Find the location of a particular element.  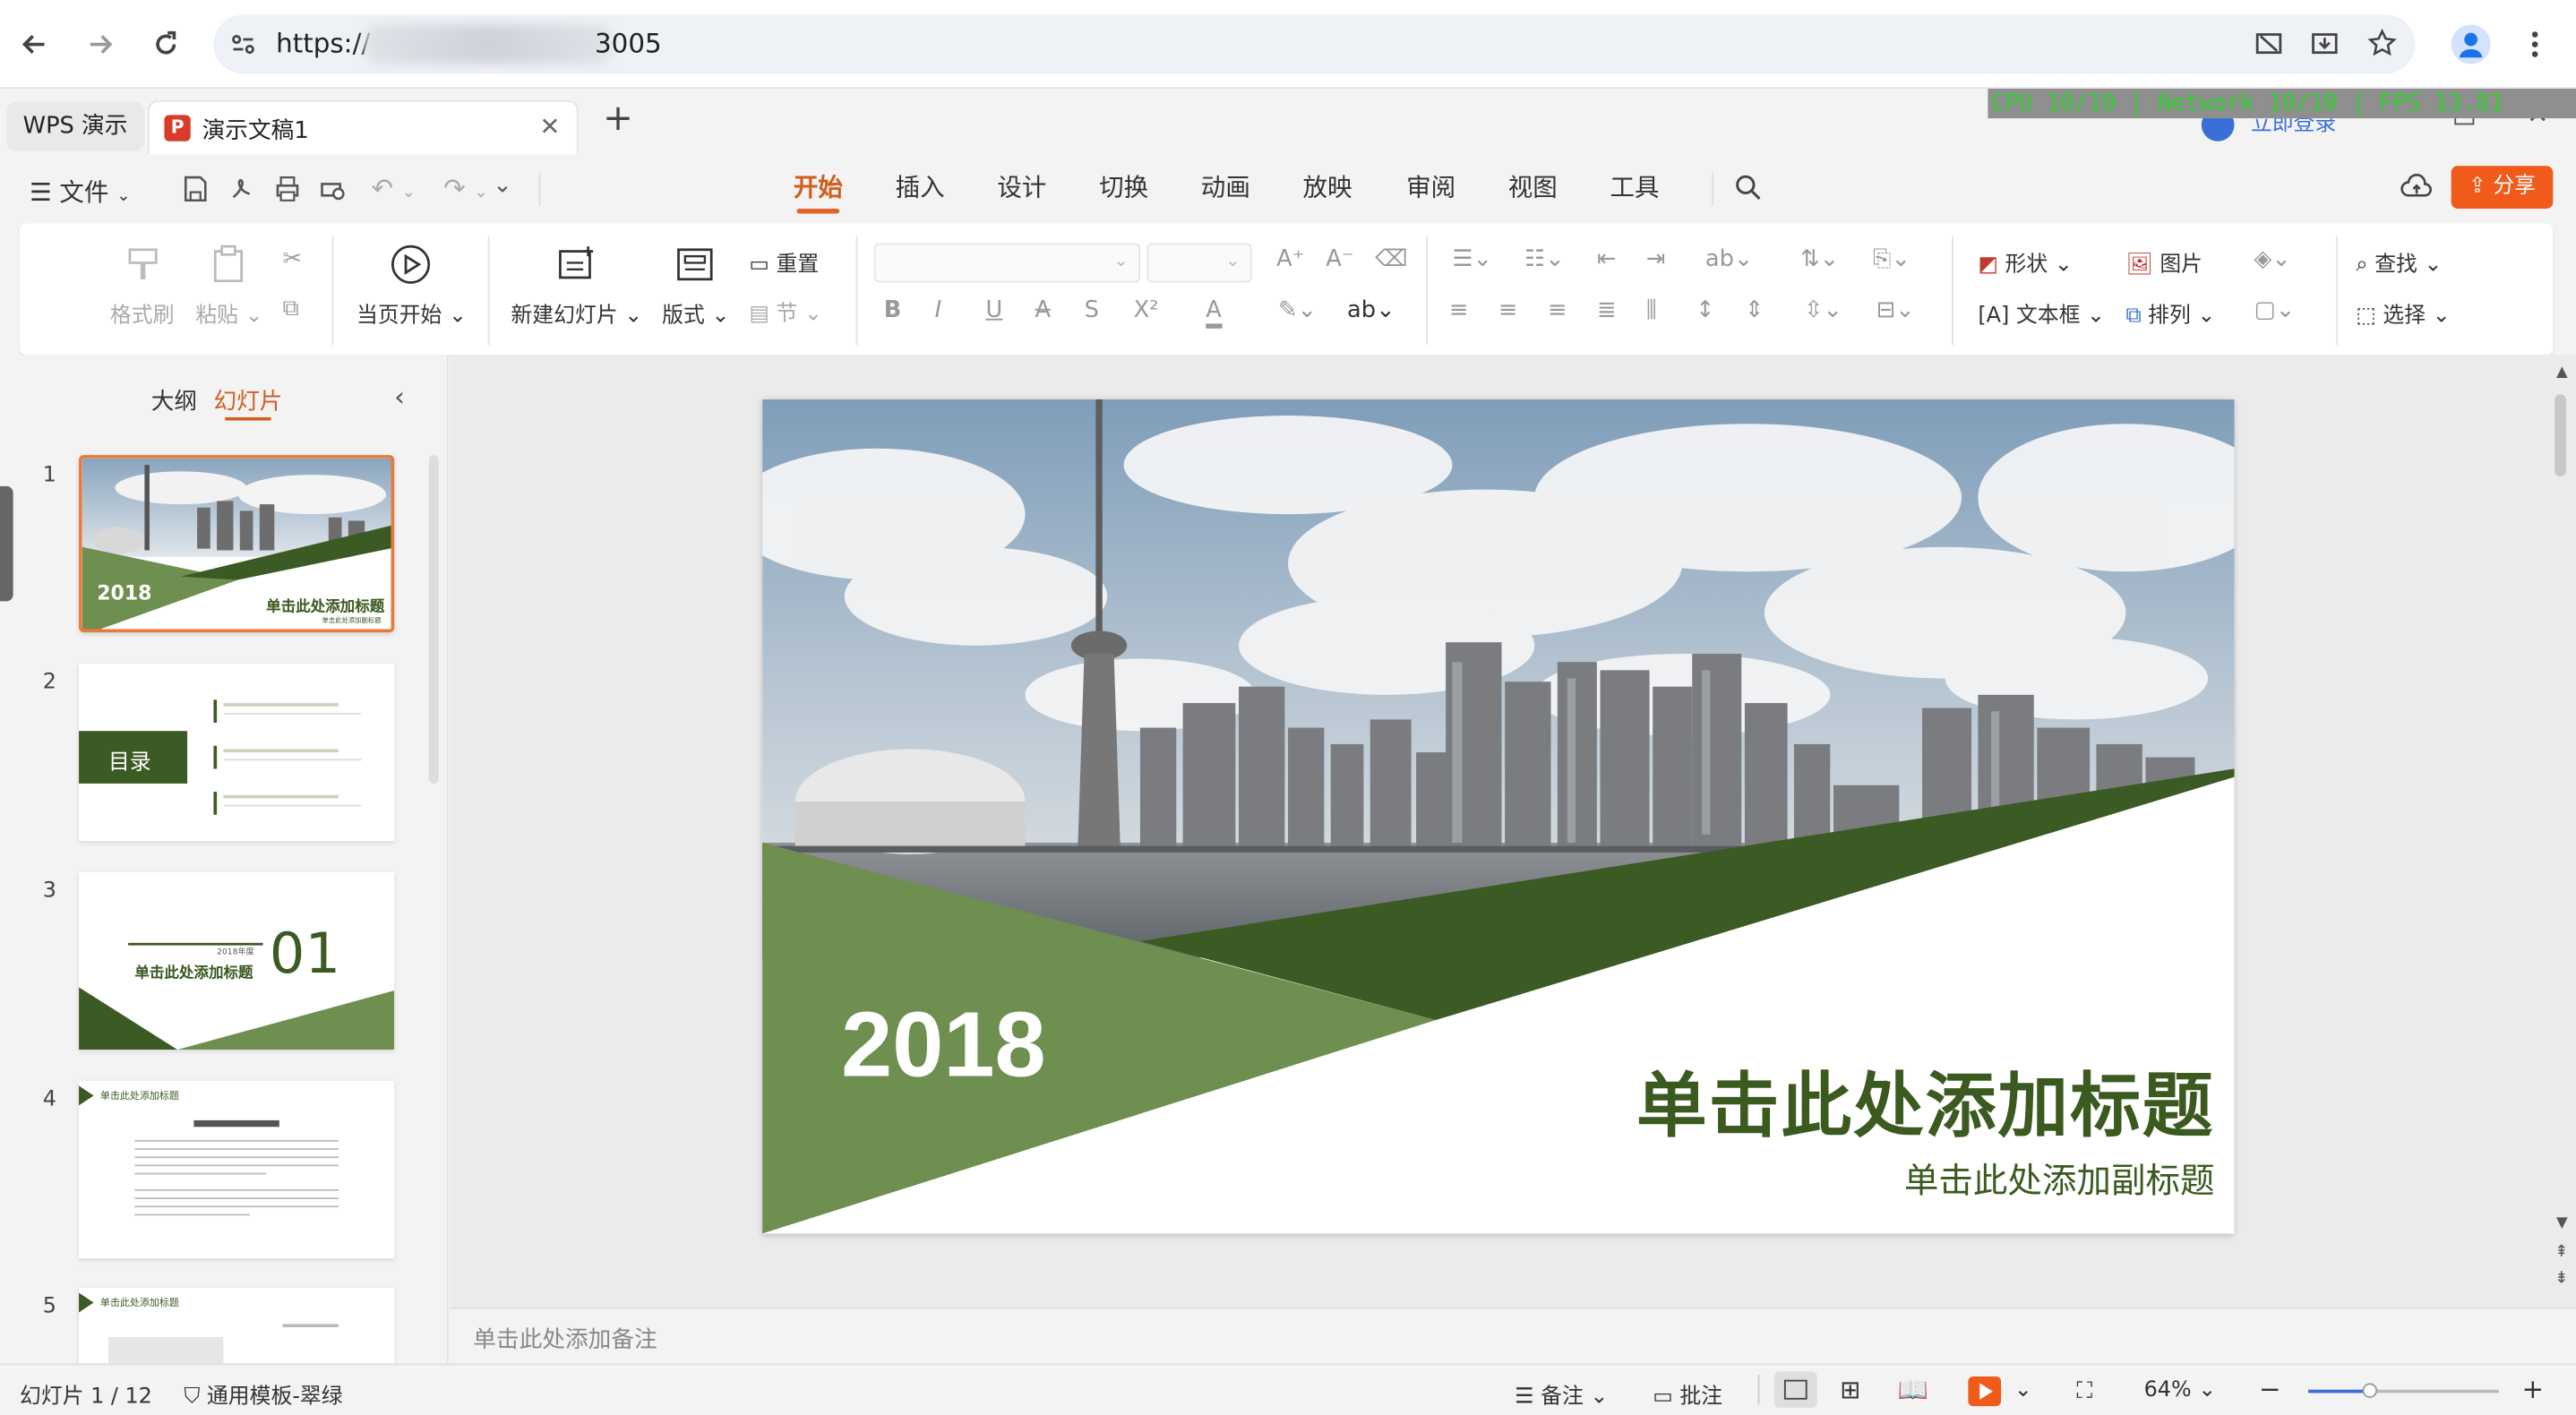

strikethrough-icon: A is located at coordinates (1043, 310).